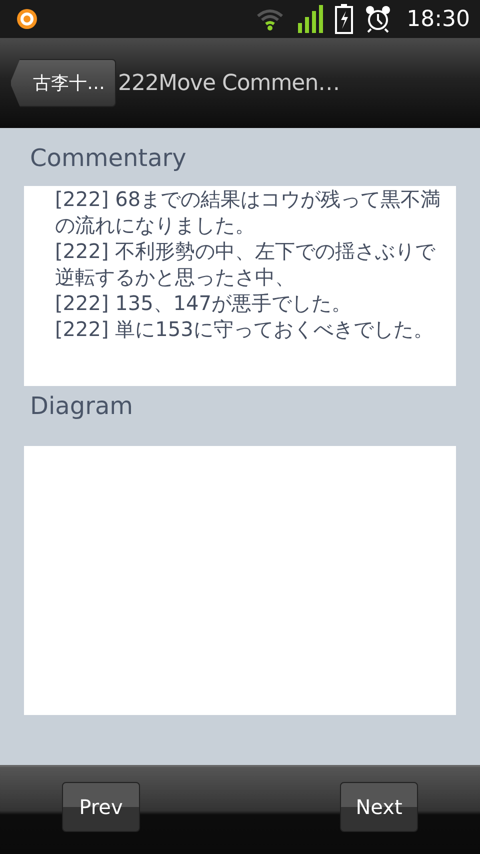  I want to click on wifi-icon, so click(269, 19).